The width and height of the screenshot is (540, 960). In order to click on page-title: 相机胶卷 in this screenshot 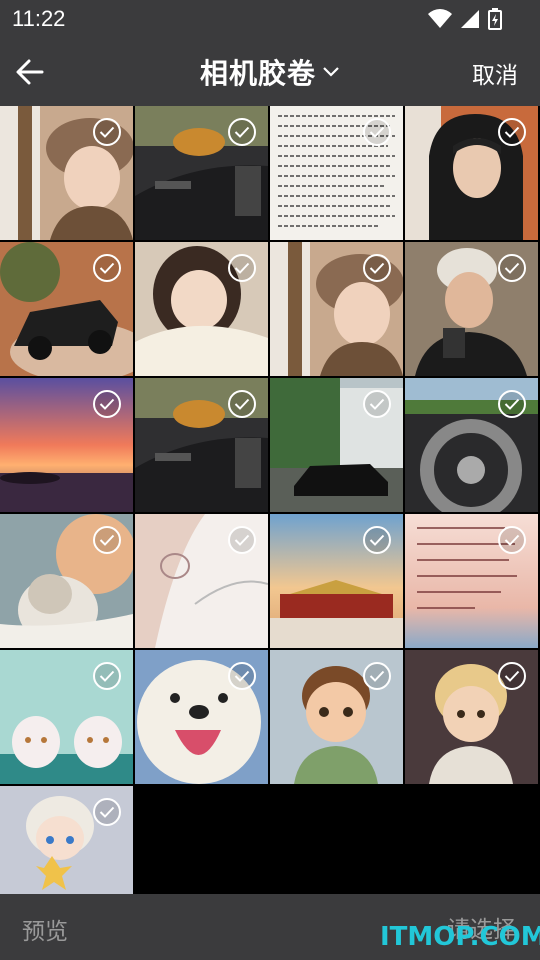, I will do `click(257, 73)`.